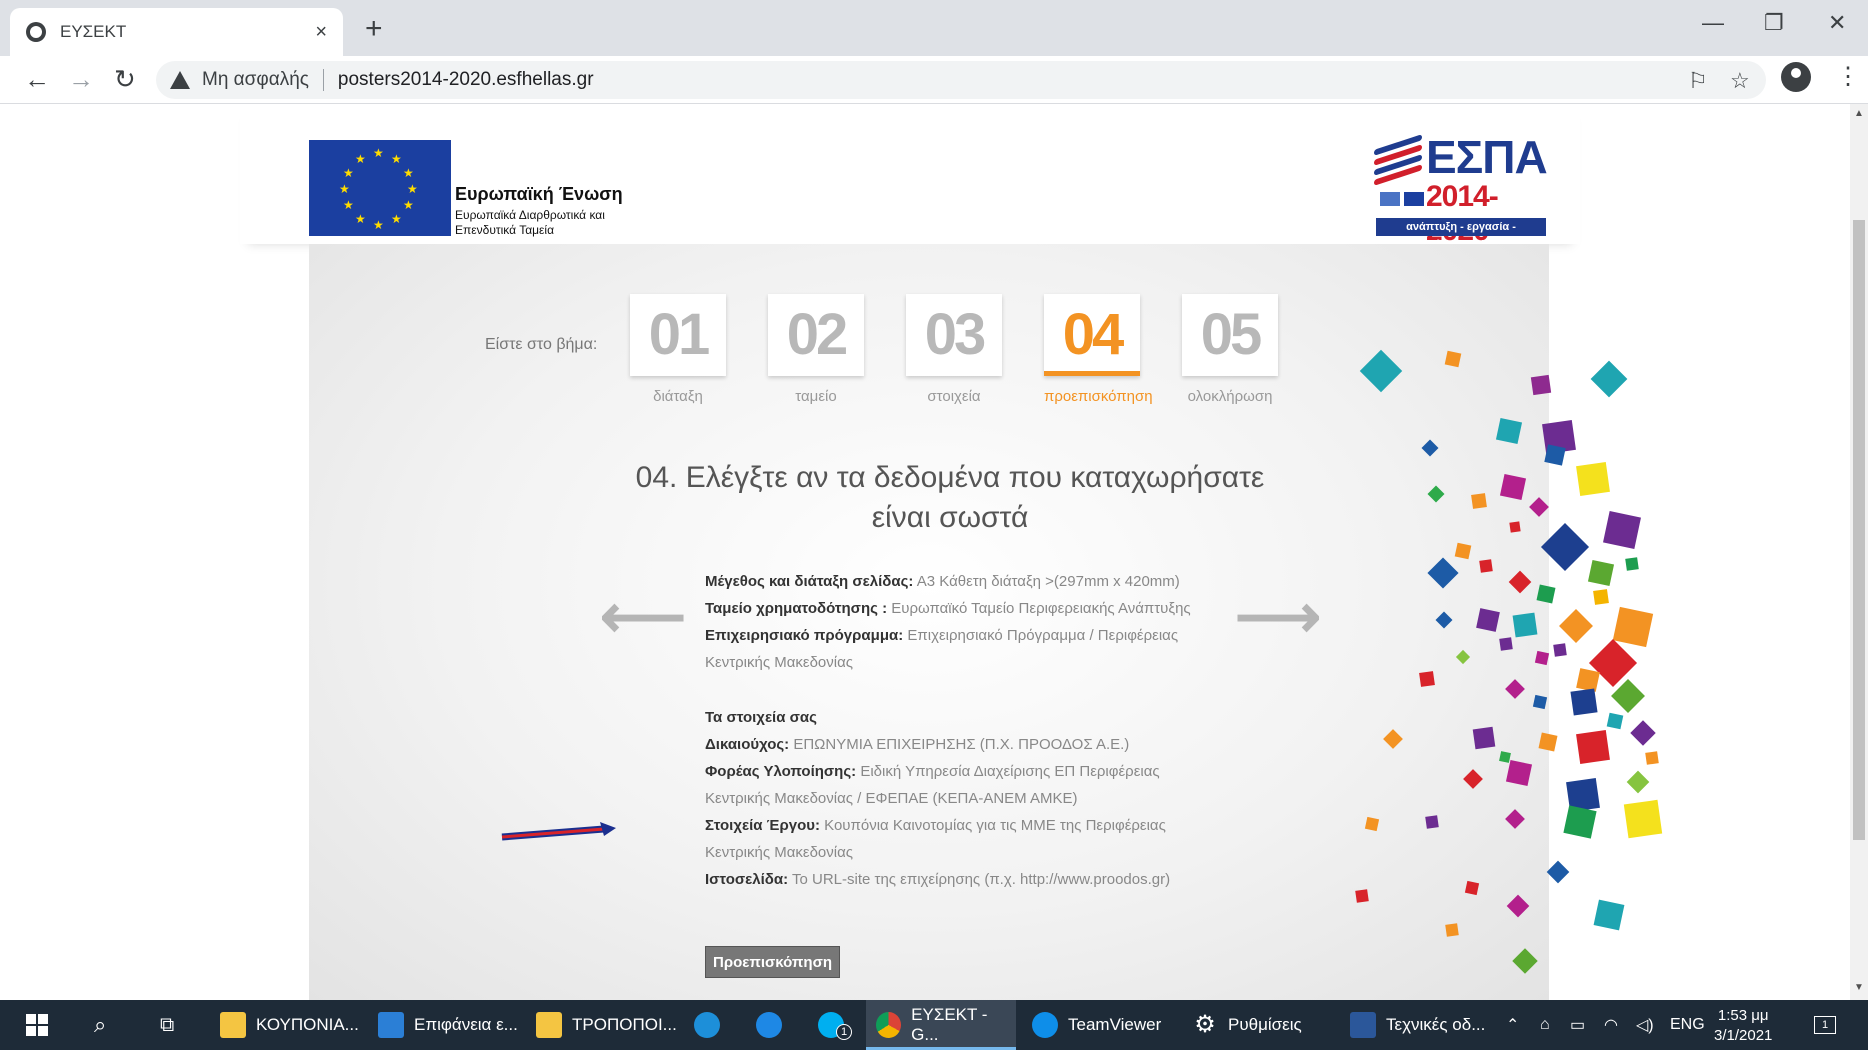 Image resolution: width=1868 pixels, height=1050 pixels. Describe the element at coordinates (1041, 608) in the screenshot. I see `detail-value: Ευρωπαϊκό Ταμείο Περιφερειακής Ανάπτυξης` at that location.